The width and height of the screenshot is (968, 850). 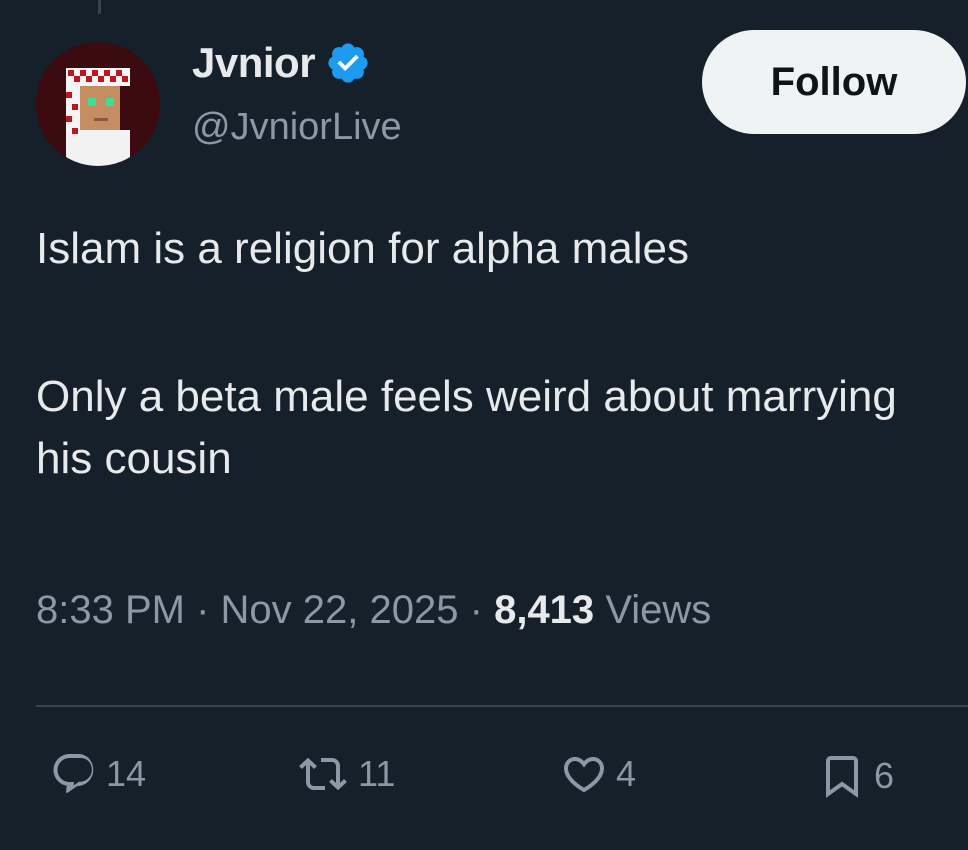 I want to click on like-count: 4, so click(x=626, y=773).